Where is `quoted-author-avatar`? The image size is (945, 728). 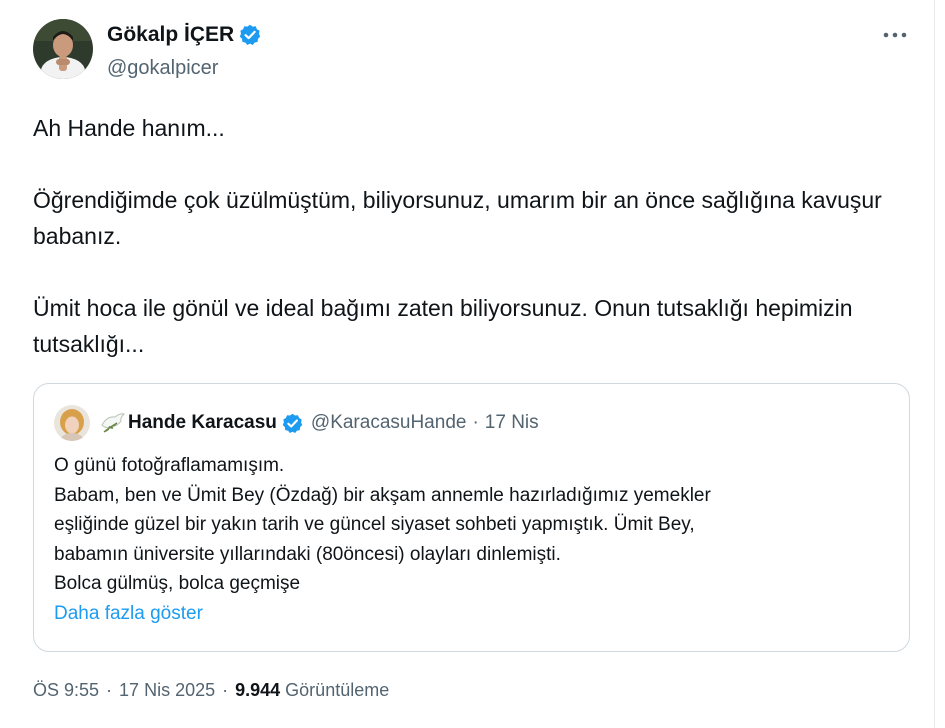
quoted-author-avatar is located at coordinates (72, 423).